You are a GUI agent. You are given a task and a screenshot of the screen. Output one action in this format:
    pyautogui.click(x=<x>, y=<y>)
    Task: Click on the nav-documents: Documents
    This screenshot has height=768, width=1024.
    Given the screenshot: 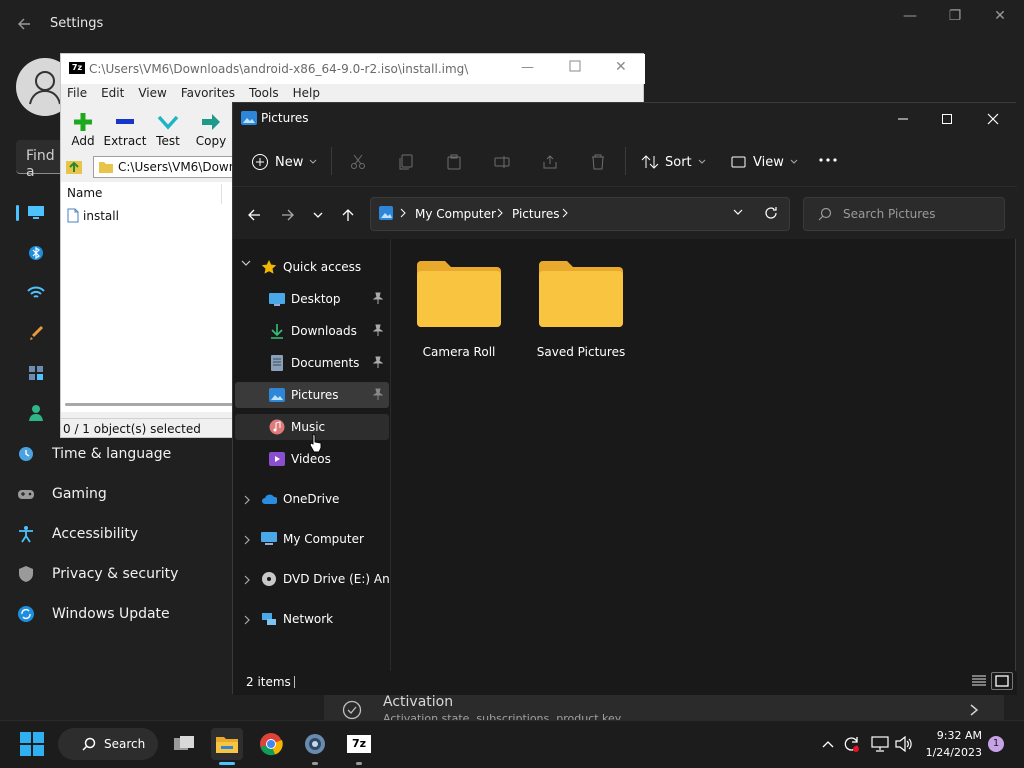 What is the action you would take?
    pyautogui.click(x=329, y=363)
    